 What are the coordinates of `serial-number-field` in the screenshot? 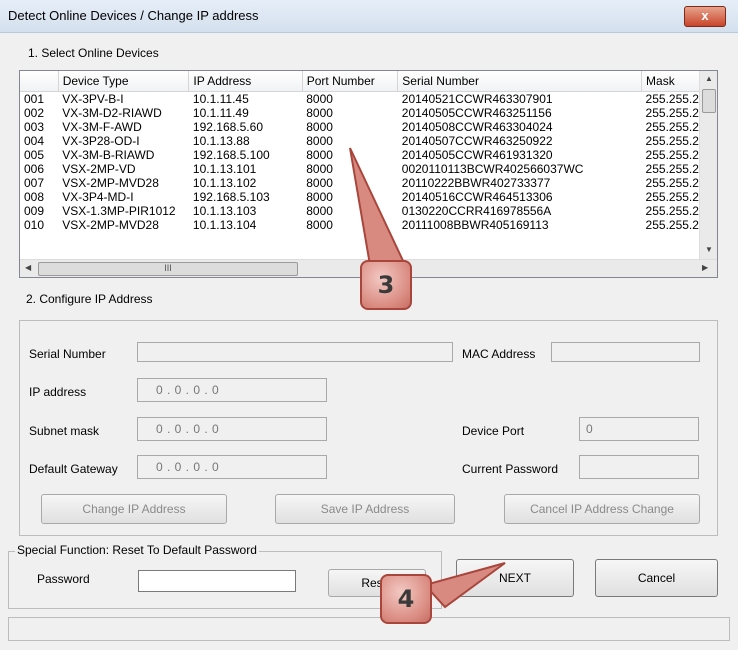 It's located at (295, 352).